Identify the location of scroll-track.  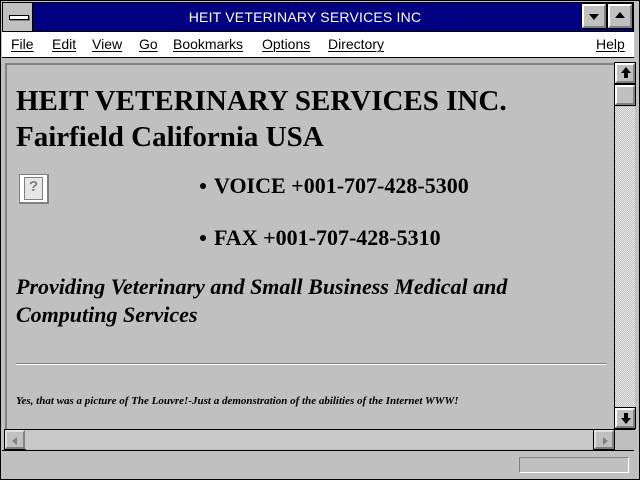
(625, 258).